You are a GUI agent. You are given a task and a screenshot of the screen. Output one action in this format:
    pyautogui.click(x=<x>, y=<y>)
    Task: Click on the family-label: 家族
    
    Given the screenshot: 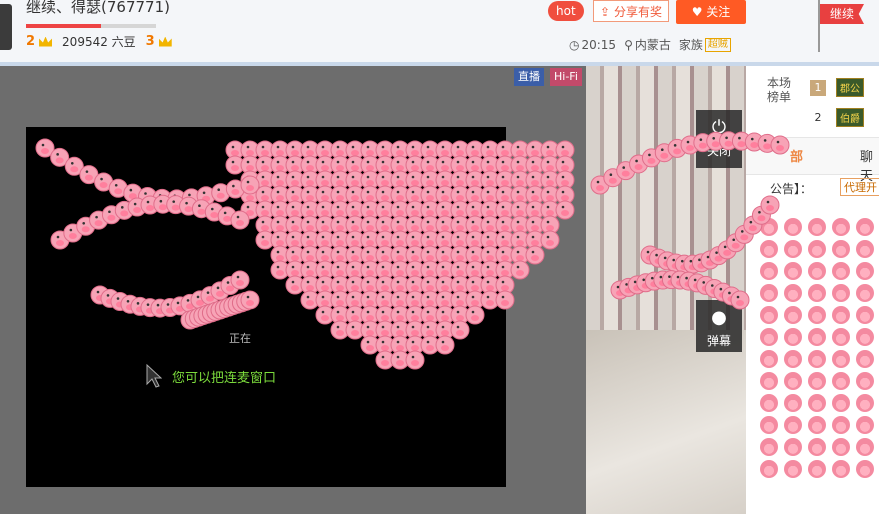 What is the action you would take?
    pyautogui.click(x=690, y=45)
    